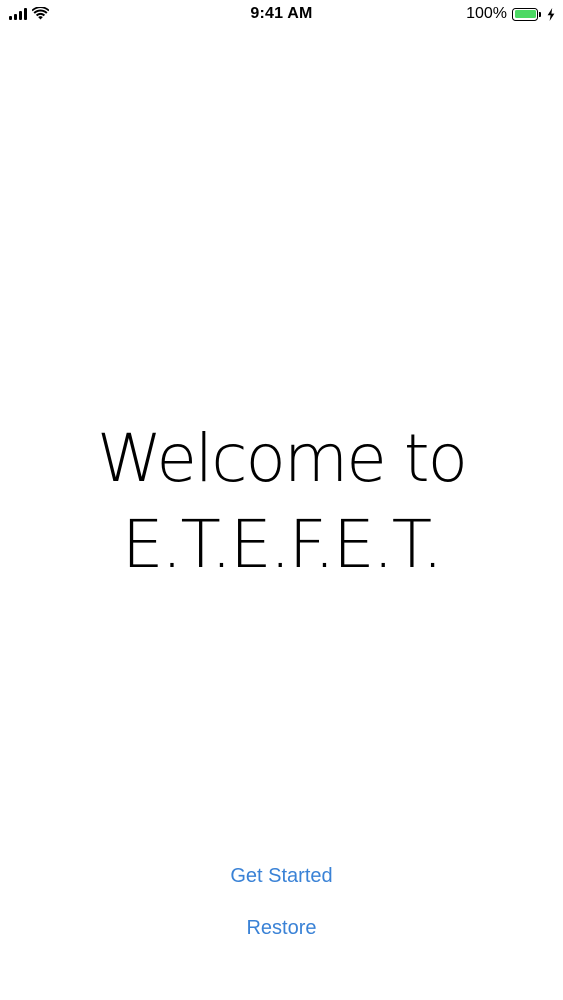 The image size is (563, 1000). What do you see at coordinates (510, 14) in the screenshot?
I see `status-right-group: 100%` at bounding box center [510, 14].